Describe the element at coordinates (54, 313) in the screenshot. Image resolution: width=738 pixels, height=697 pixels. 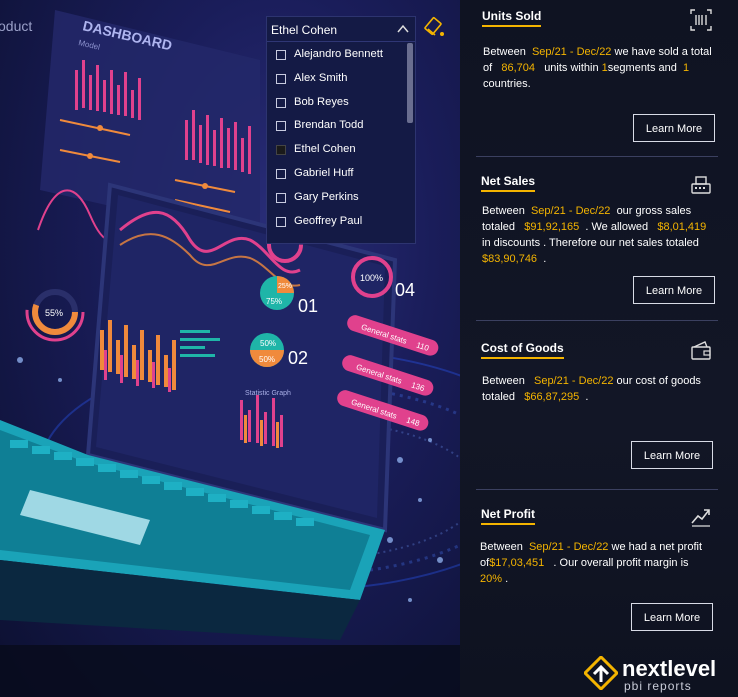
I see `donut-55-label: 55%` at that location.